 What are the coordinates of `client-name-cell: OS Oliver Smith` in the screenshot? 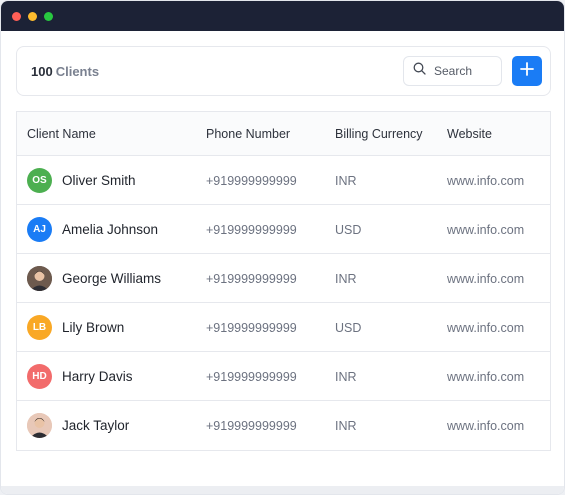 It's located at (81, 180).